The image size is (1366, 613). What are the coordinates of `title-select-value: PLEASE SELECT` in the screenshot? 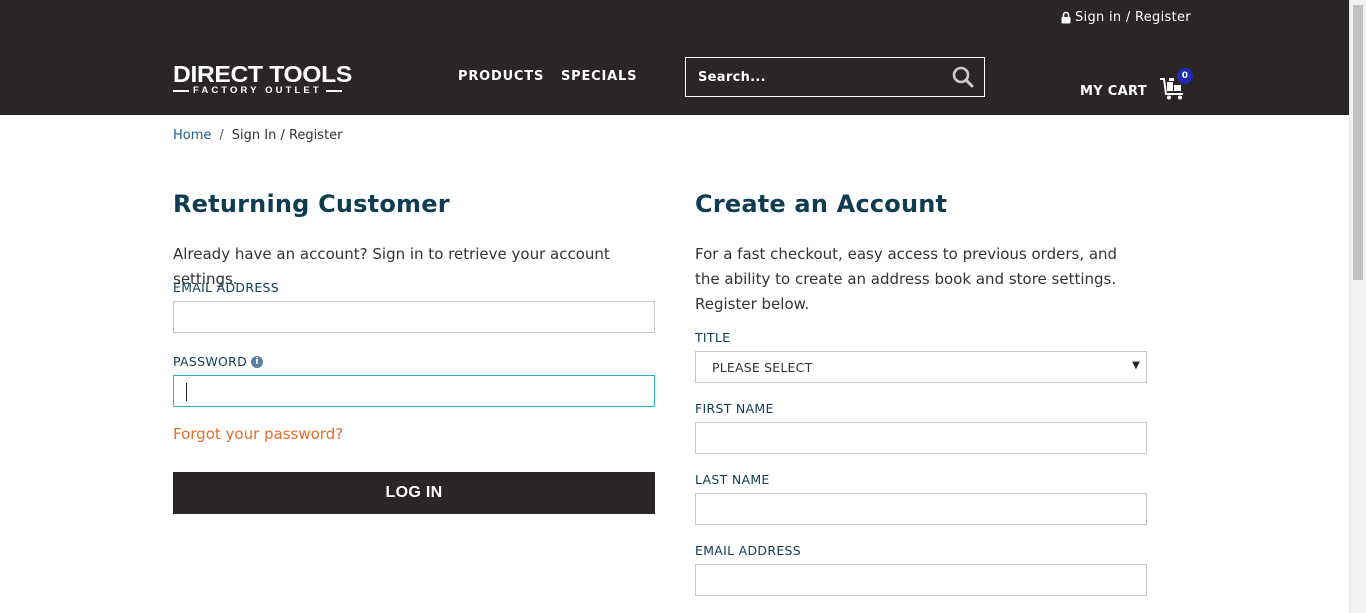 It's located at (762, 367).